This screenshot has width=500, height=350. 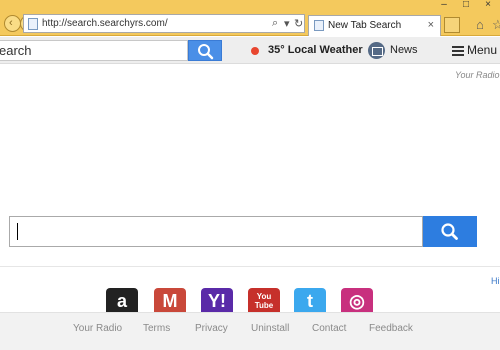 I want to click on footer-link-privacy: Privacy, so click(x=211, y=328).